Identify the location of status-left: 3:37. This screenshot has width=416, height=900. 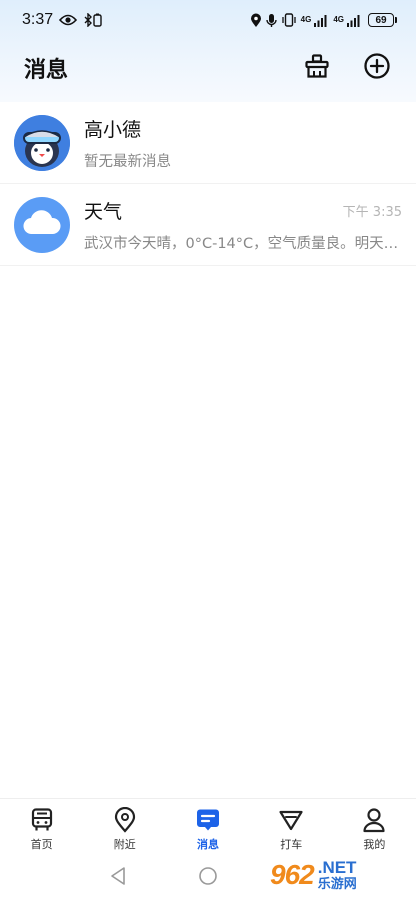
(62, 20).